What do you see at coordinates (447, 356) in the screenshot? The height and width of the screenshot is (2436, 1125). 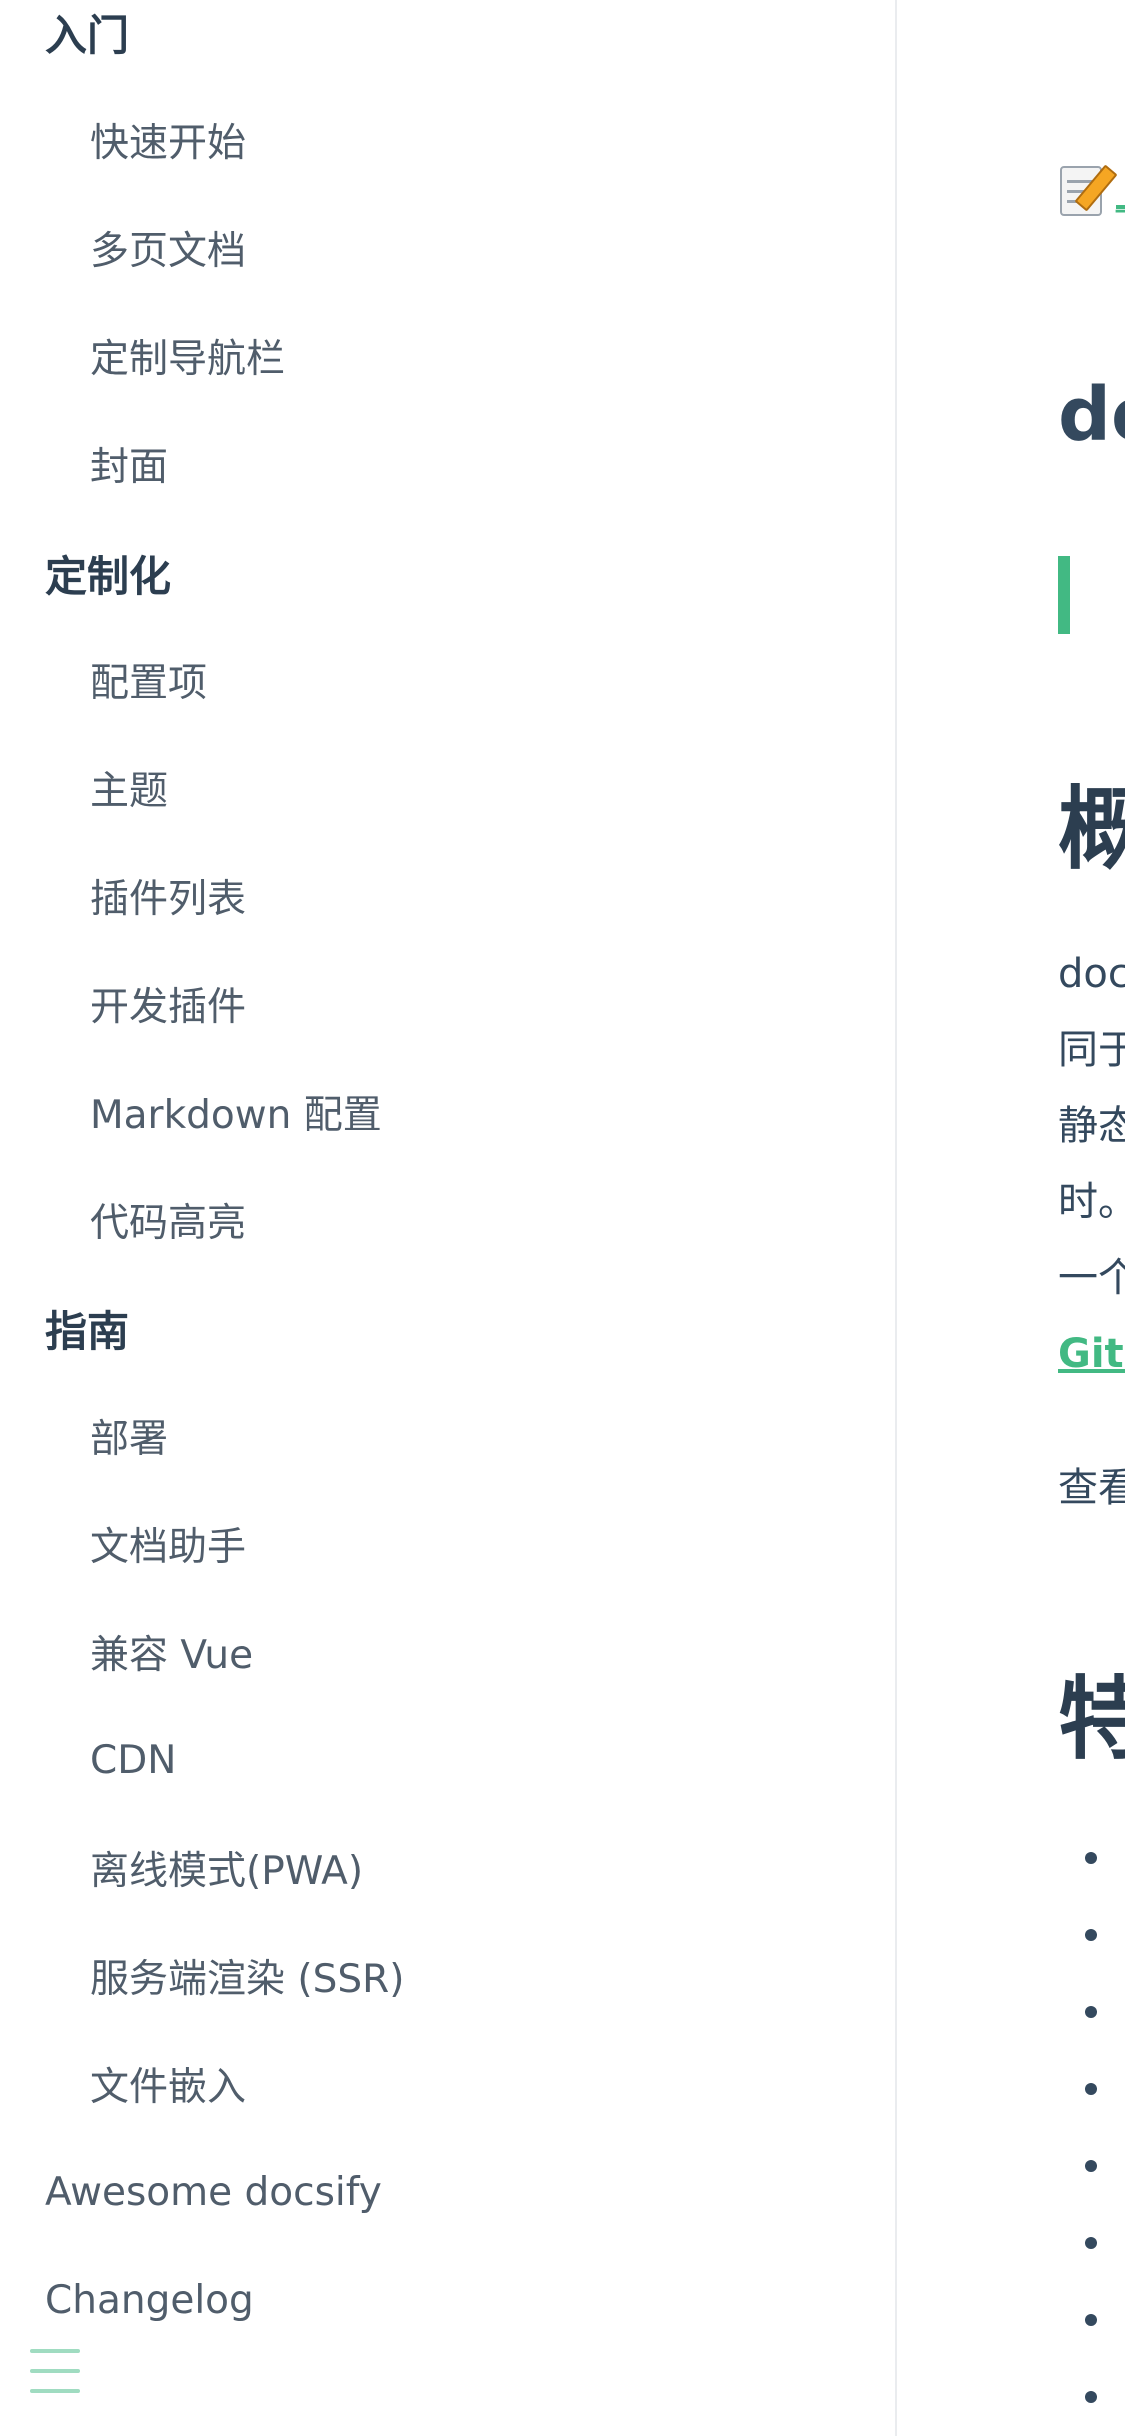 I see `sidebar-item-custom-navbar: 定制导航栏` at bounding box center [447, 356].